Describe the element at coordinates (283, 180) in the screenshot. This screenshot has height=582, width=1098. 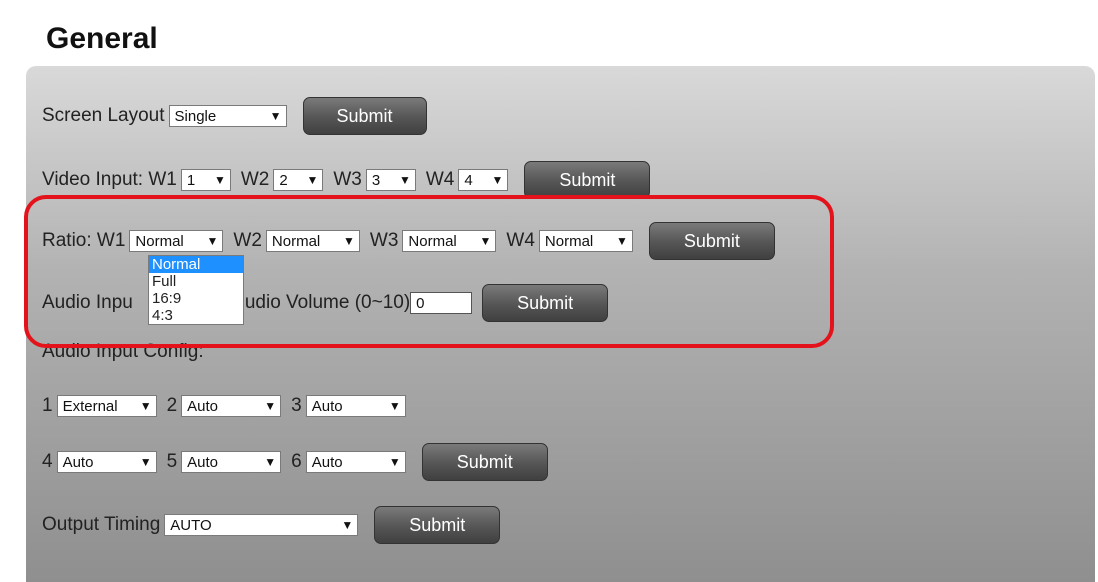
I see `video-input-w2-value: 2` at that location.